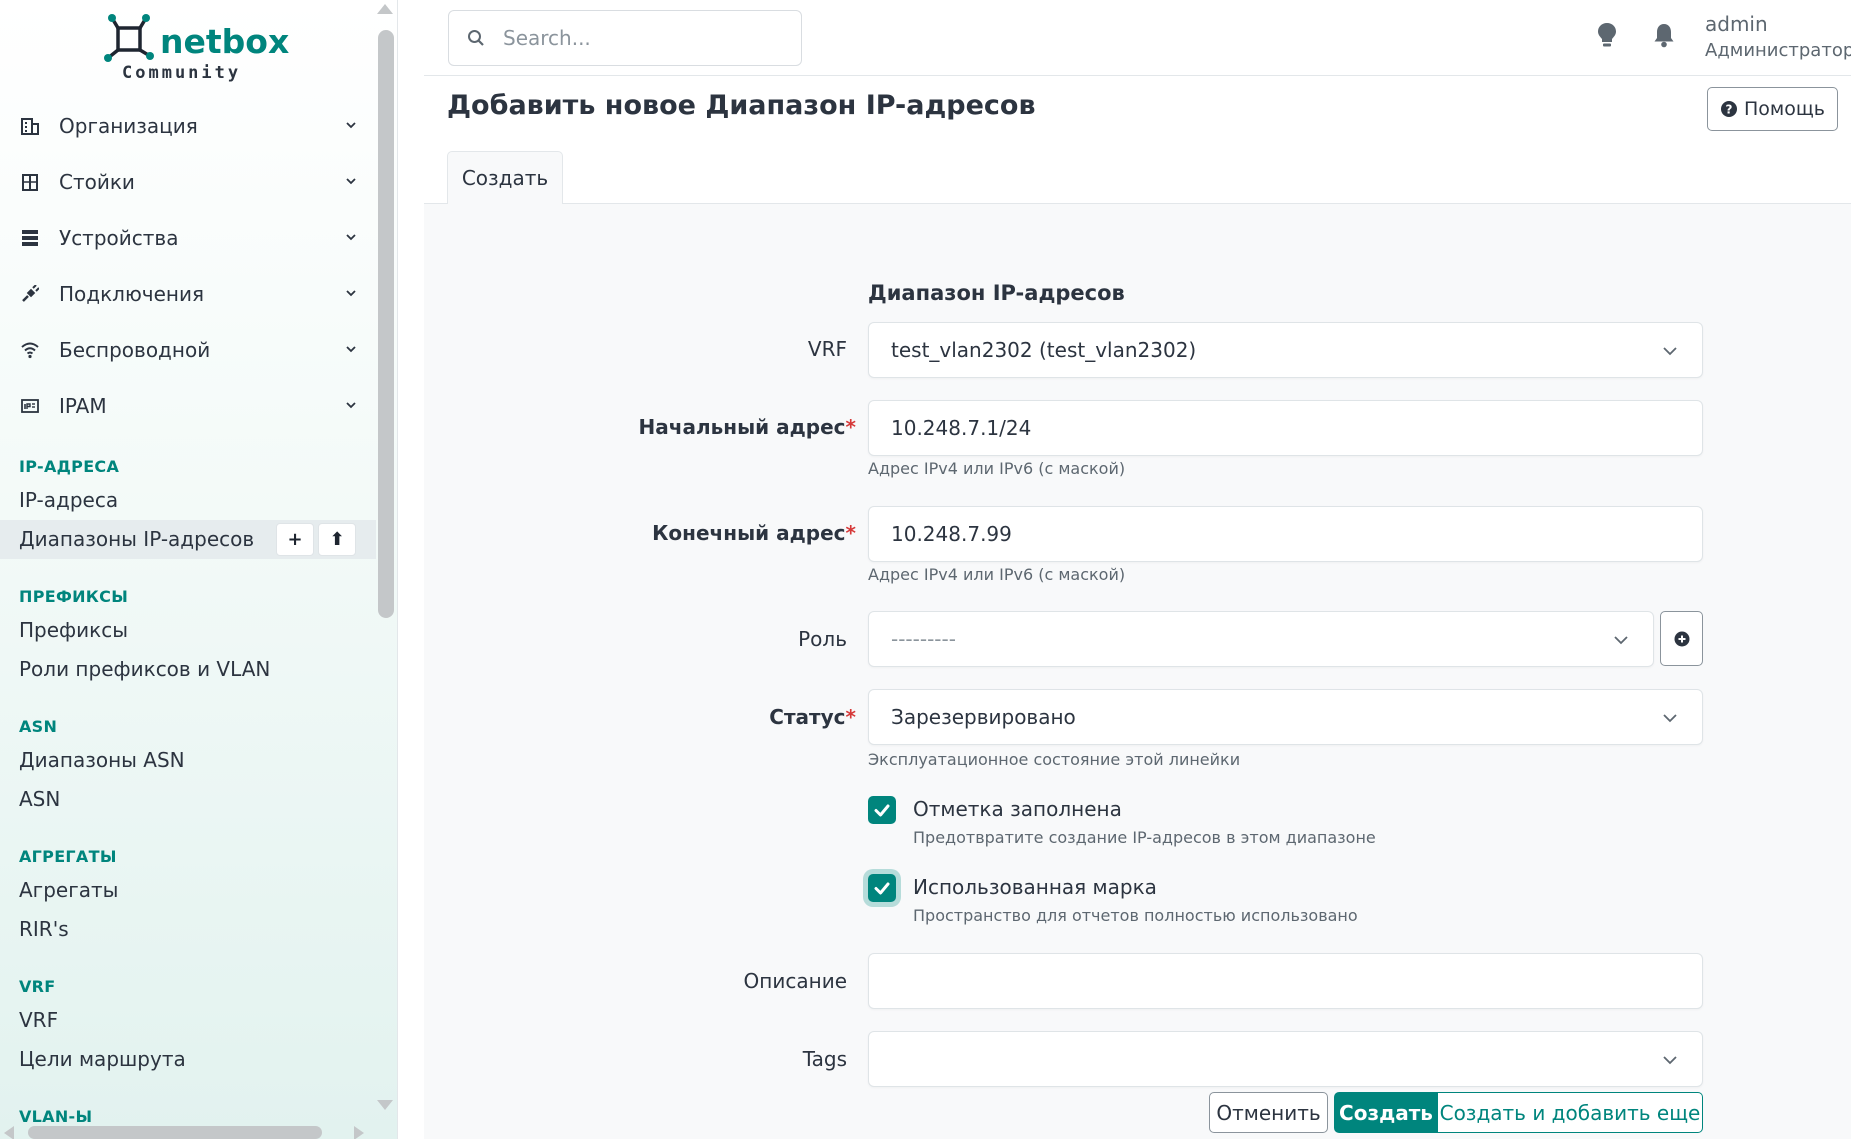 The width and height of the screenshot is (1851, 1139). What do you see at coordinates (188, 182) in the screenshot?
I see `menu-item-racks: Стойки` at bounding box center [188, 182].